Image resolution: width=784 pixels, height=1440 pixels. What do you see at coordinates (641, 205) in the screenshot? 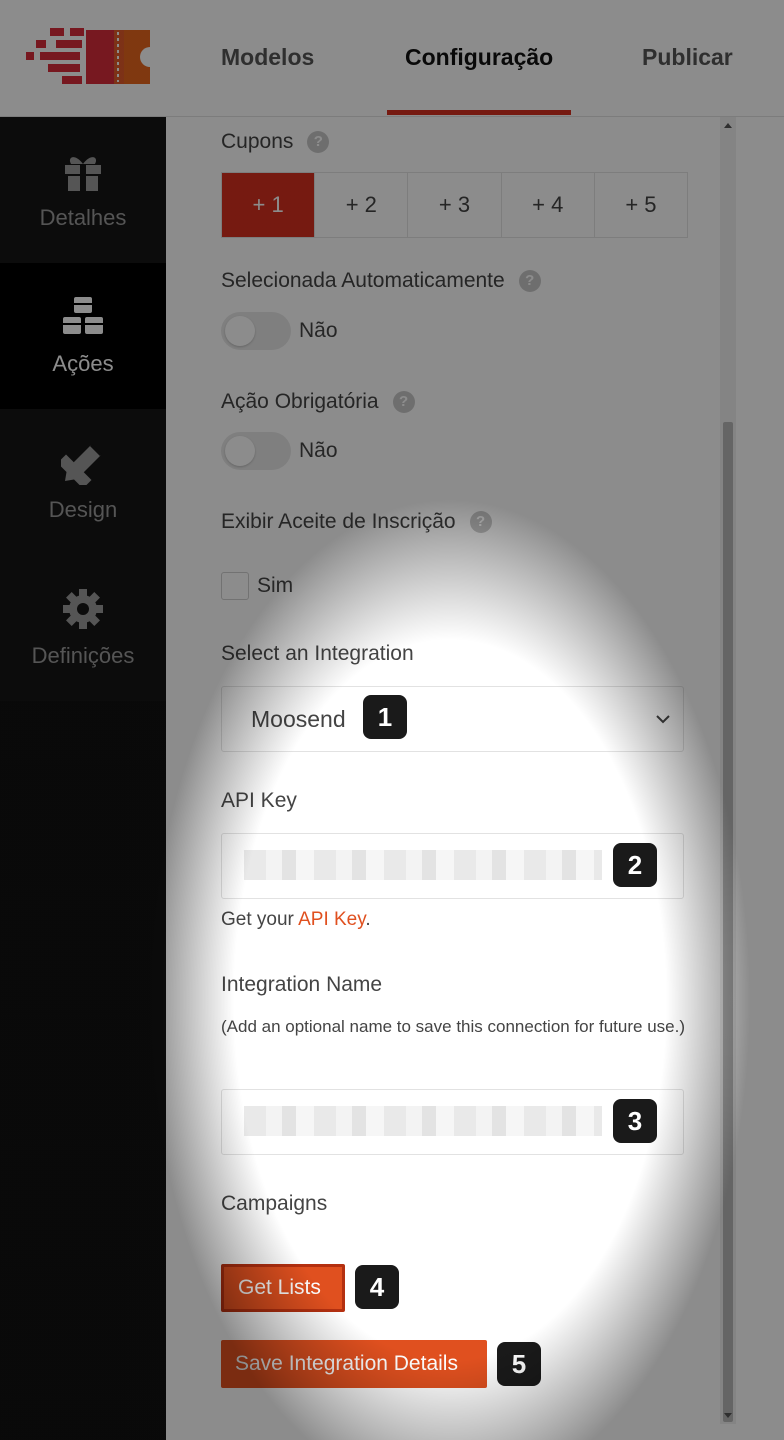
I see `coupon-option: + 5` at bounding box center [641, 205].